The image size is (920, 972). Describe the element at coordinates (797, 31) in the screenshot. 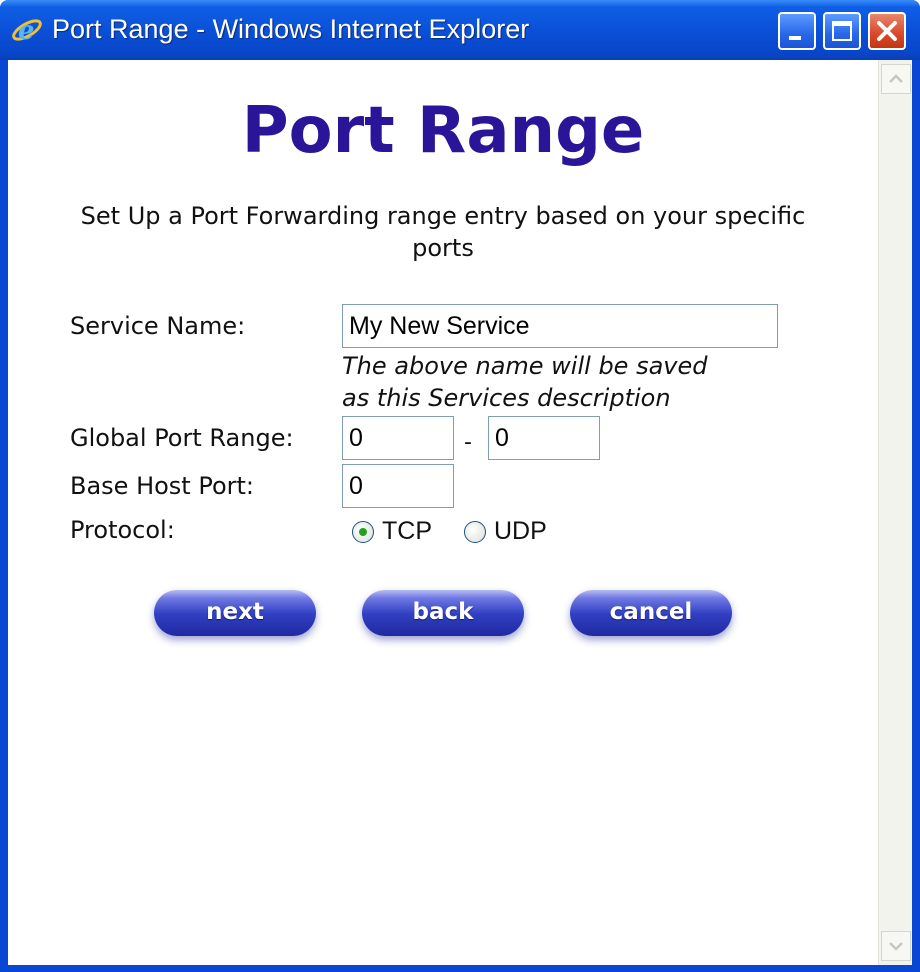

I see `minimize-button` at that location.